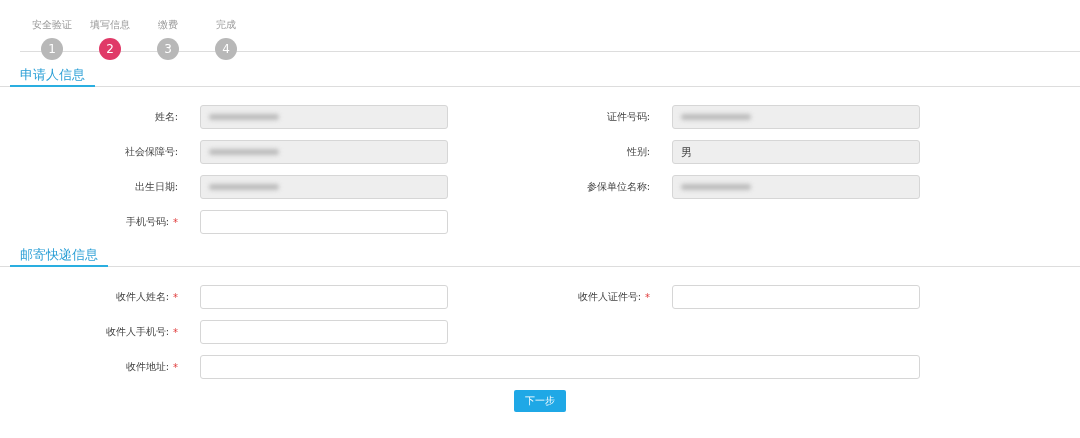 The image size is (1080, 438). What do you see at coordinates (628, 117) in the screenshot?
I see `field-label: 证件号码:` at bounding box center [628, 117].